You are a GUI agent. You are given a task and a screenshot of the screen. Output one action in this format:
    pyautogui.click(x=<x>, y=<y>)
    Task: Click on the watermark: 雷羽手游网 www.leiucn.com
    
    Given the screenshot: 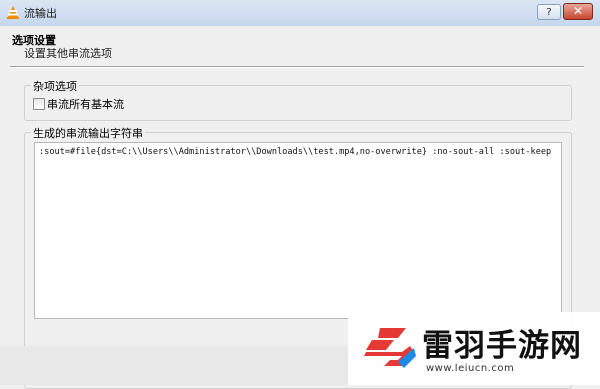 What is the action you would take?
    pyautogui.click(x=474, y=348)
    